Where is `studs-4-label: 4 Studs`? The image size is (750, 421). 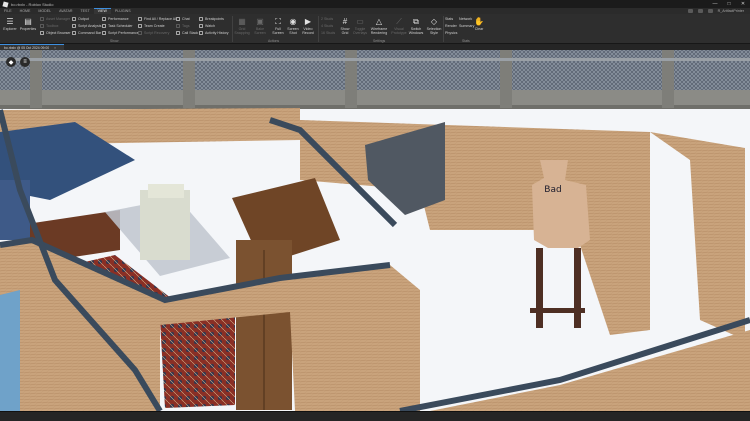 studs-4-label: 4 Studs is located at coordinates (327, 26).